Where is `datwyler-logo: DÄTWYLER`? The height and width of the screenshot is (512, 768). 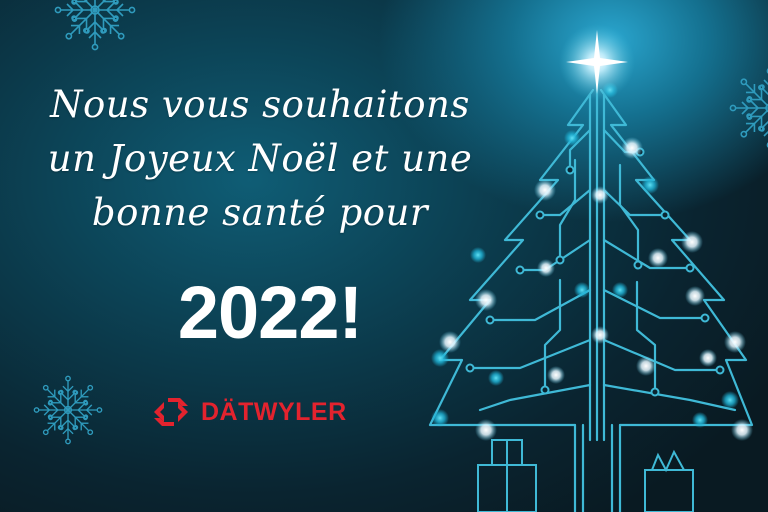
datwyler-logo: DÄTWYLER is located at coordinates (248, 412).